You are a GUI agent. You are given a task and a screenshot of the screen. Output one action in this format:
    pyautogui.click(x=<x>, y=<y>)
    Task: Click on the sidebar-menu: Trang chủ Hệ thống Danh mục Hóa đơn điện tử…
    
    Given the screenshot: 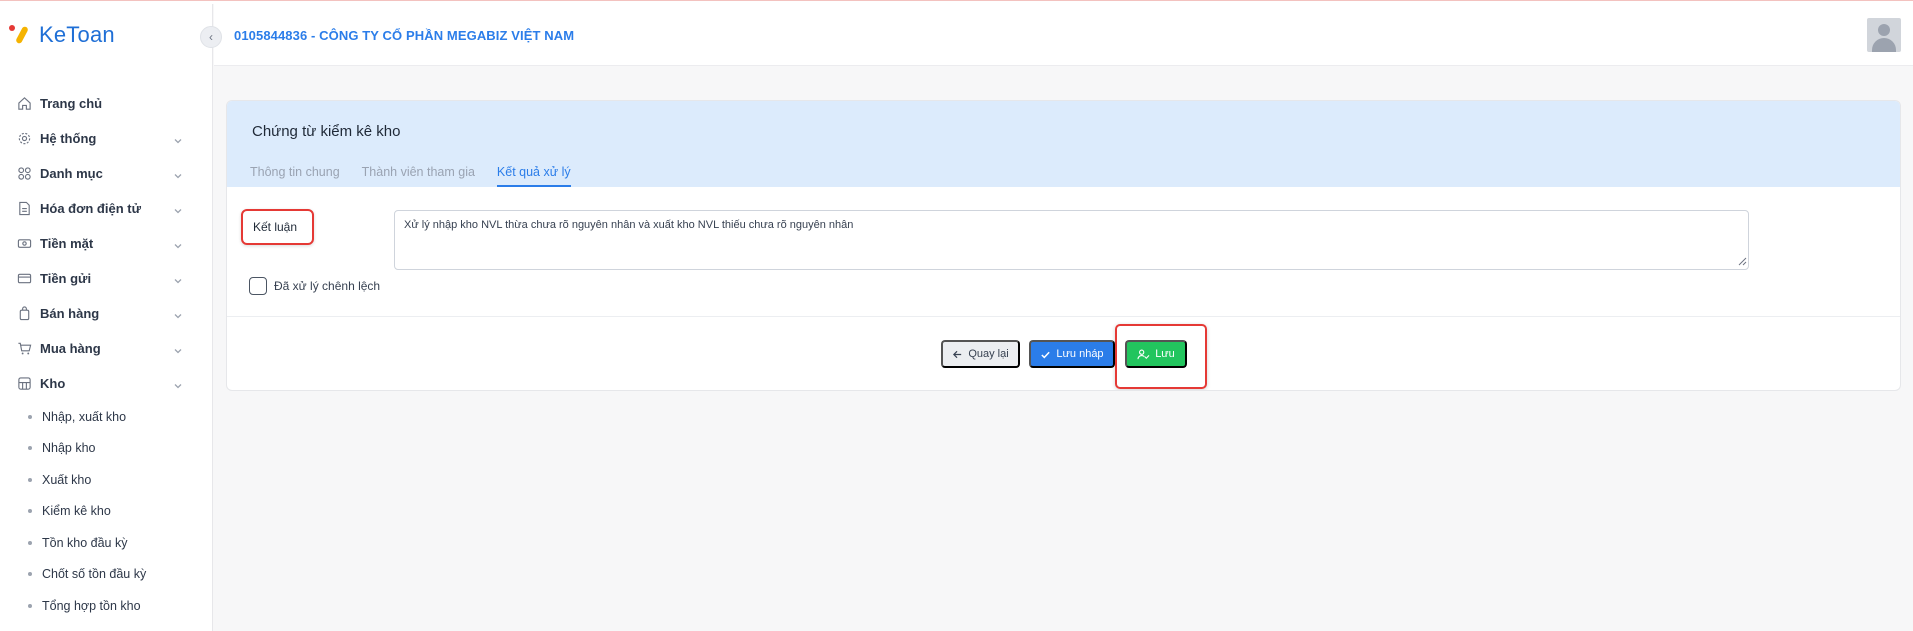 What is the action you would take?
    pyautogui.click(x=106, y=358)
    